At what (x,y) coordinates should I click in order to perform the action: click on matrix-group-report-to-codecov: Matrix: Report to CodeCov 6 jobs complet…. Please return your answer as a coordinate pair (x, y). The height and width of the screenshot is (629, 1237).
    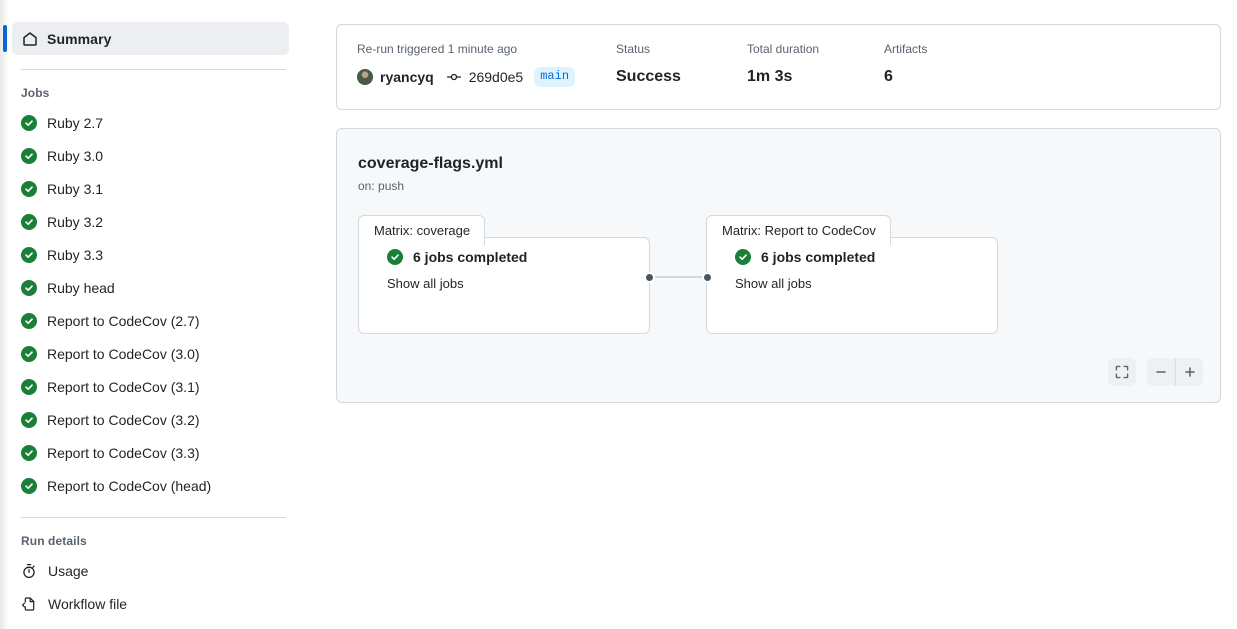
    Looking at the image, I should click on (852, 274).